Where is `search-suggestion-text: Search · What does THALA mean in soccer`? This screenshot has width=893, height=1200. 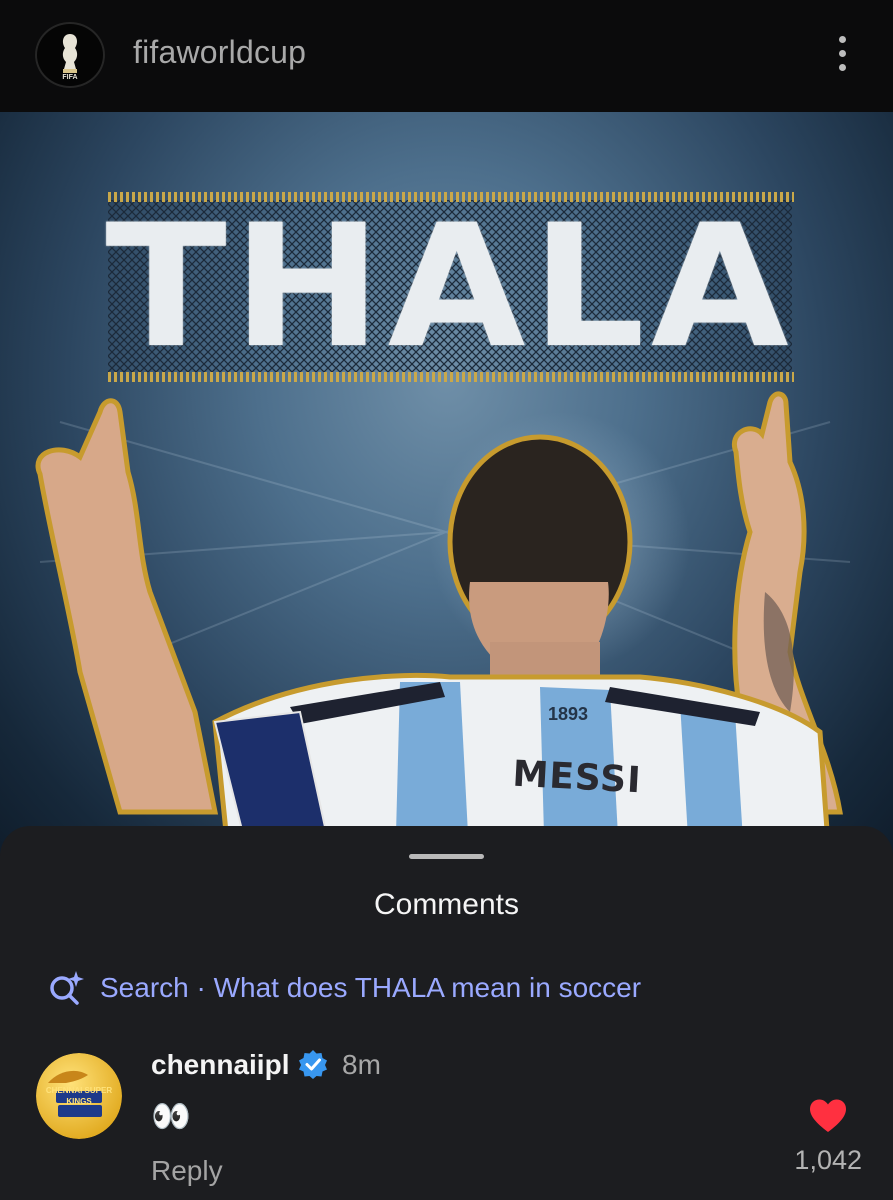 search-suggestion-text: Search · What does THALA mean in soccer is located at coordinates (371, 987).